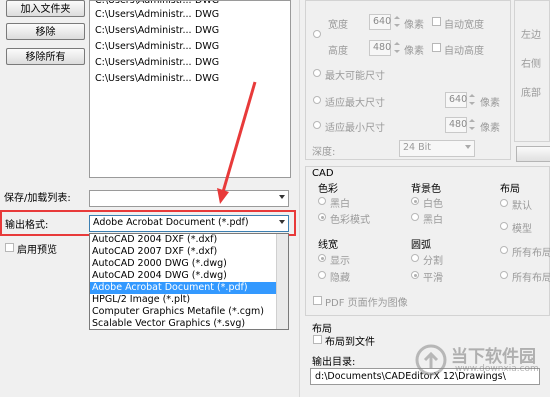 This screenshot has width=550, height=397. Describe the element at coordinates (436, 21) in the screenshot. I see `auto-width-checkbox` at that location.